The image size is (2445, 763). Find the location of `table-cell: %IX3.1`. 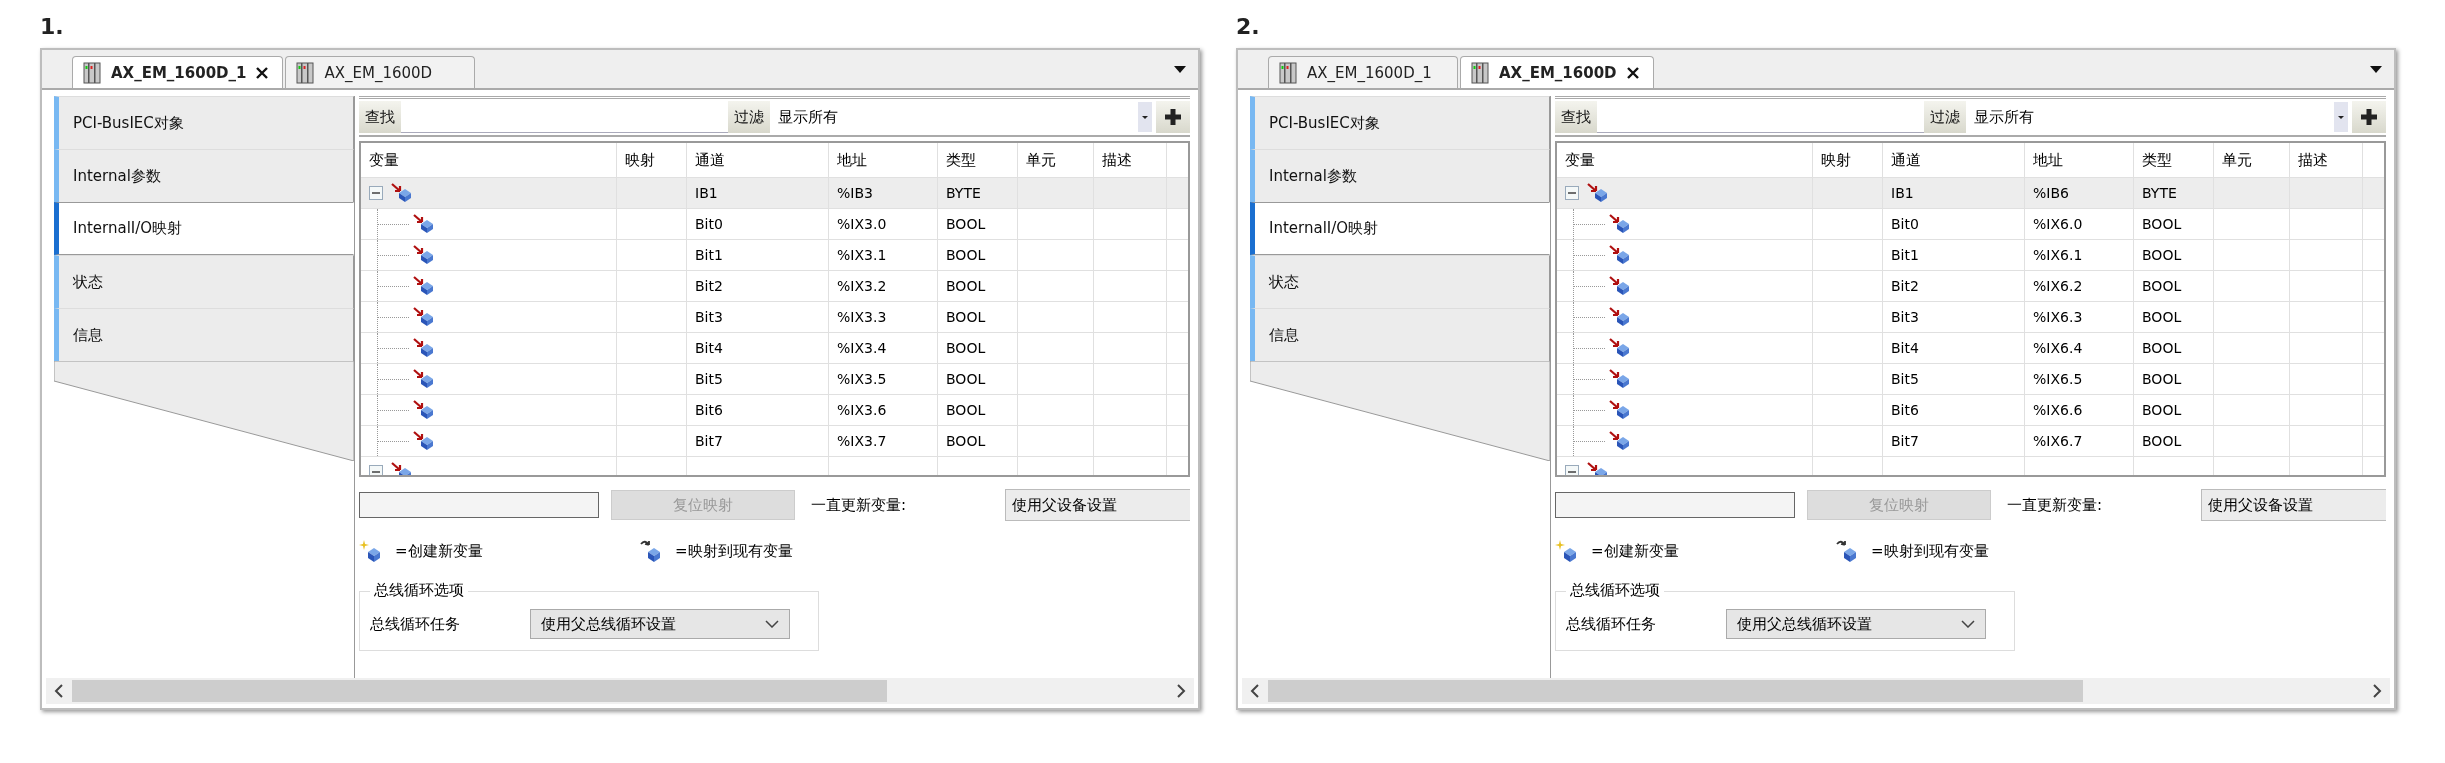

table-cell: %IX3.1 is located at coordinates (883, 255).